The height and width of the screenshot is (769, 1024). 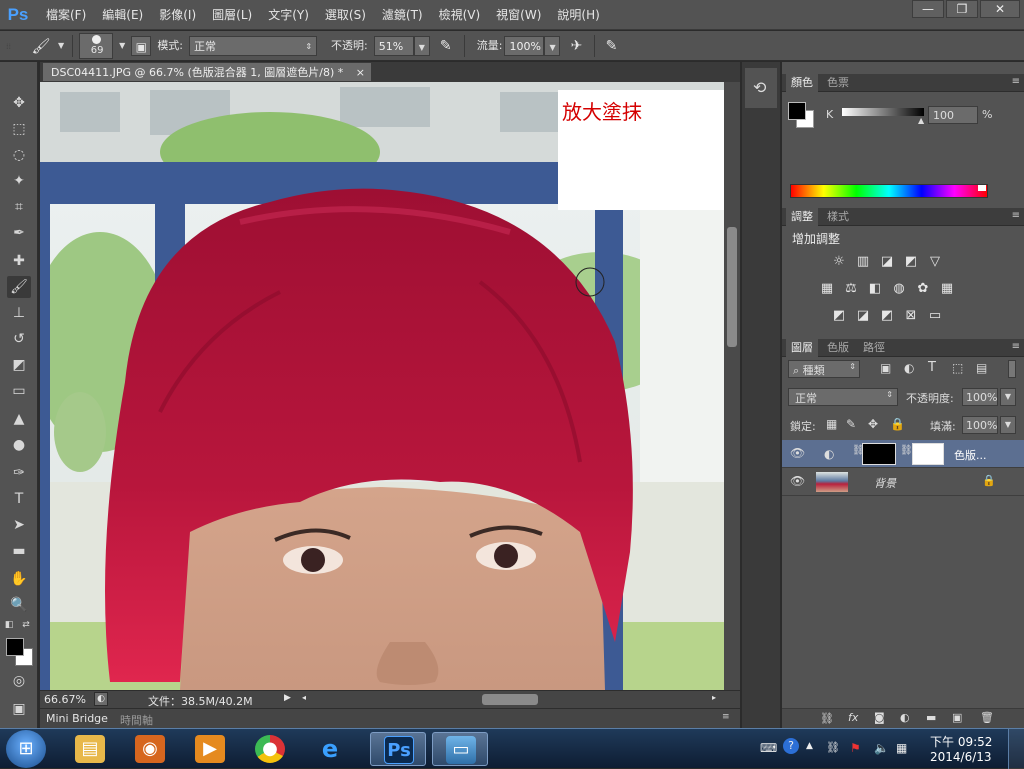 I want to click on layer-row-background: 👁 背景 🔒, so click(x=903, y=482).